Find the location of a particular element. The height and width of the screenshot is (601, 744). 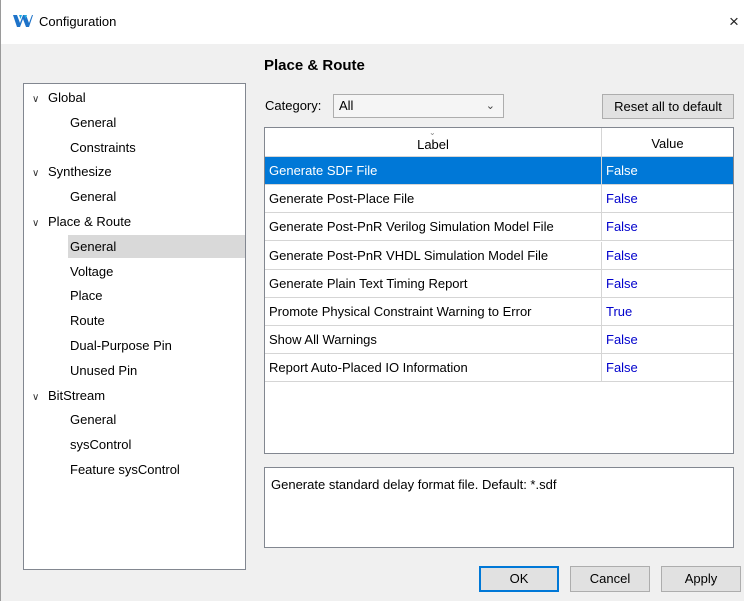

property-label-cell: Generate Post-Place File is located at coordinates (433, 199).